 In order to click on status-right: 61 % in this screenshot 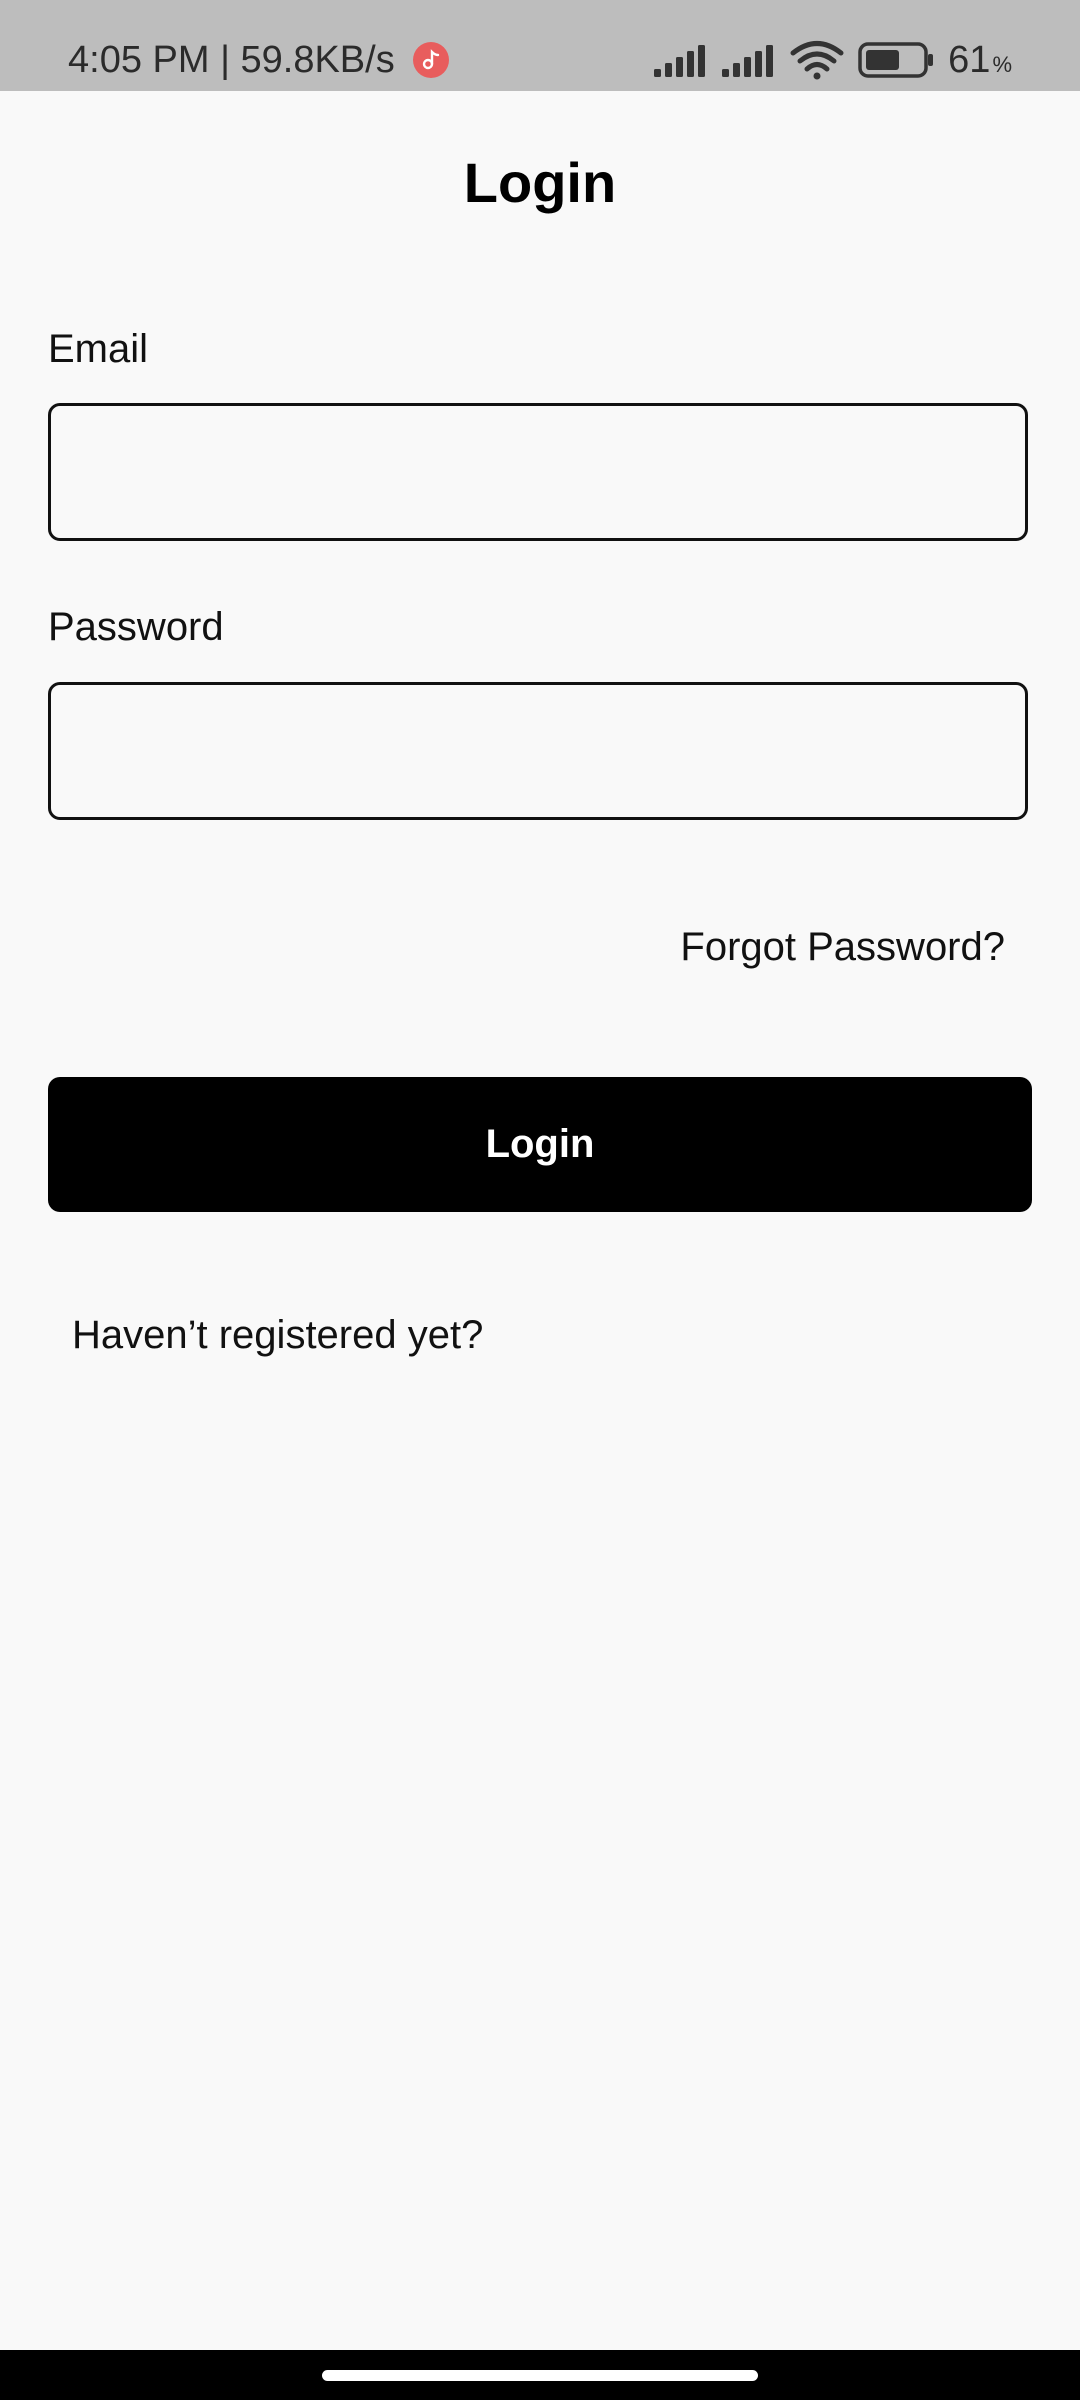, I will do `click(833, 60)`.